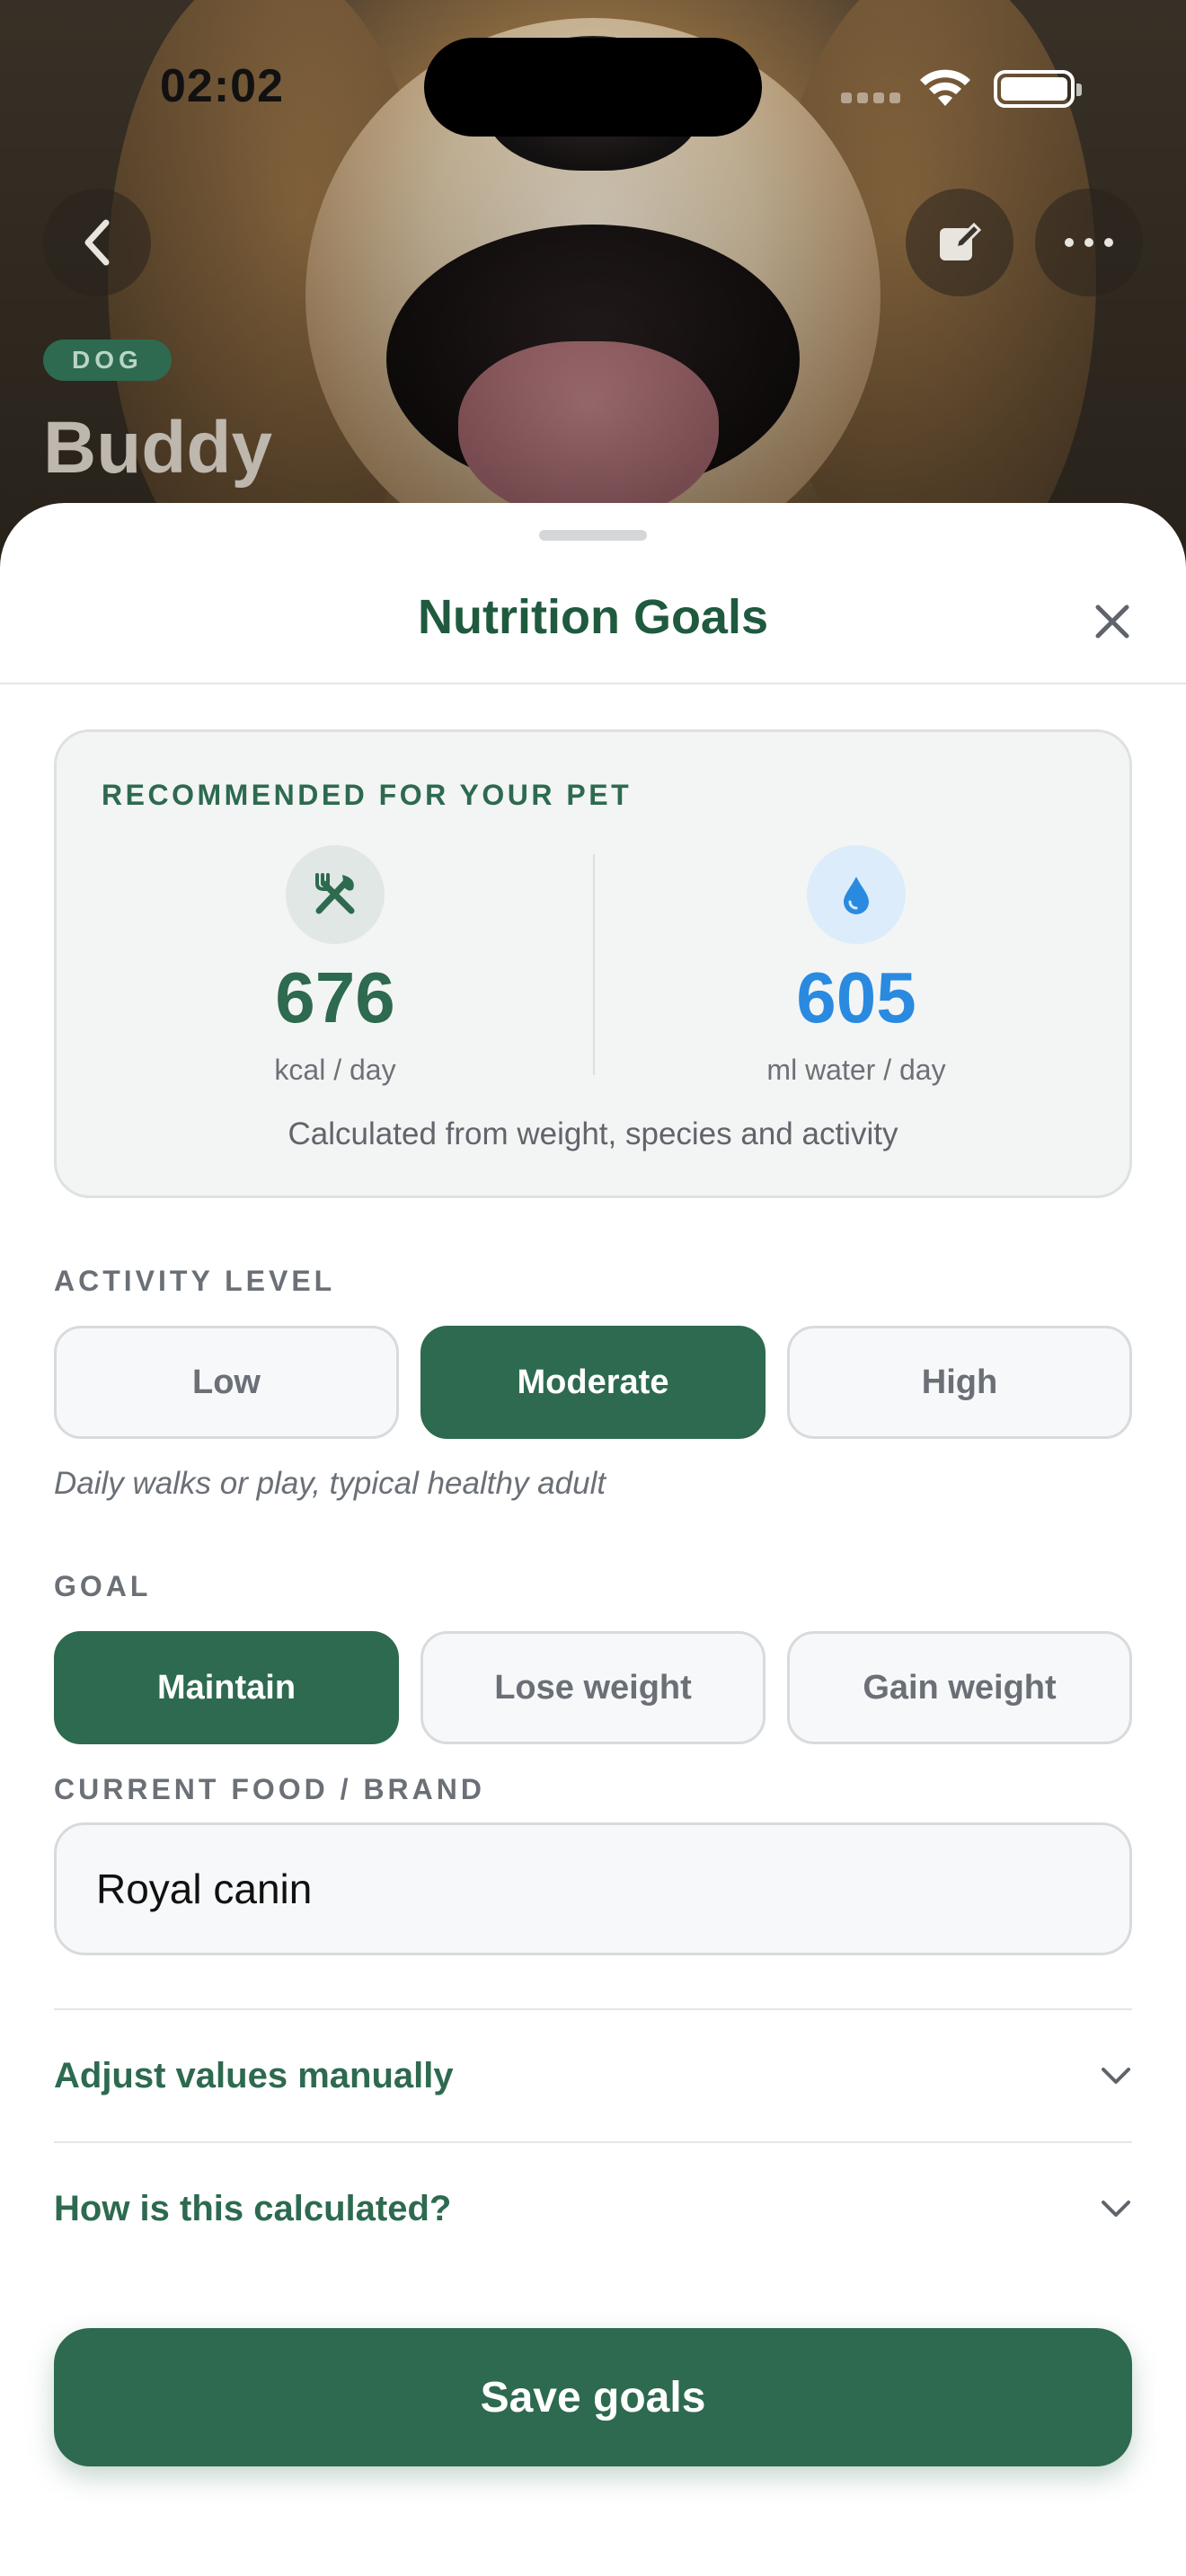 The height and width of the screenshot is (2576, 1186). What do you see at coordinates (335, 894) in the screenshot?
I see `fork-knife-icon` at bounding box center [335, 894].